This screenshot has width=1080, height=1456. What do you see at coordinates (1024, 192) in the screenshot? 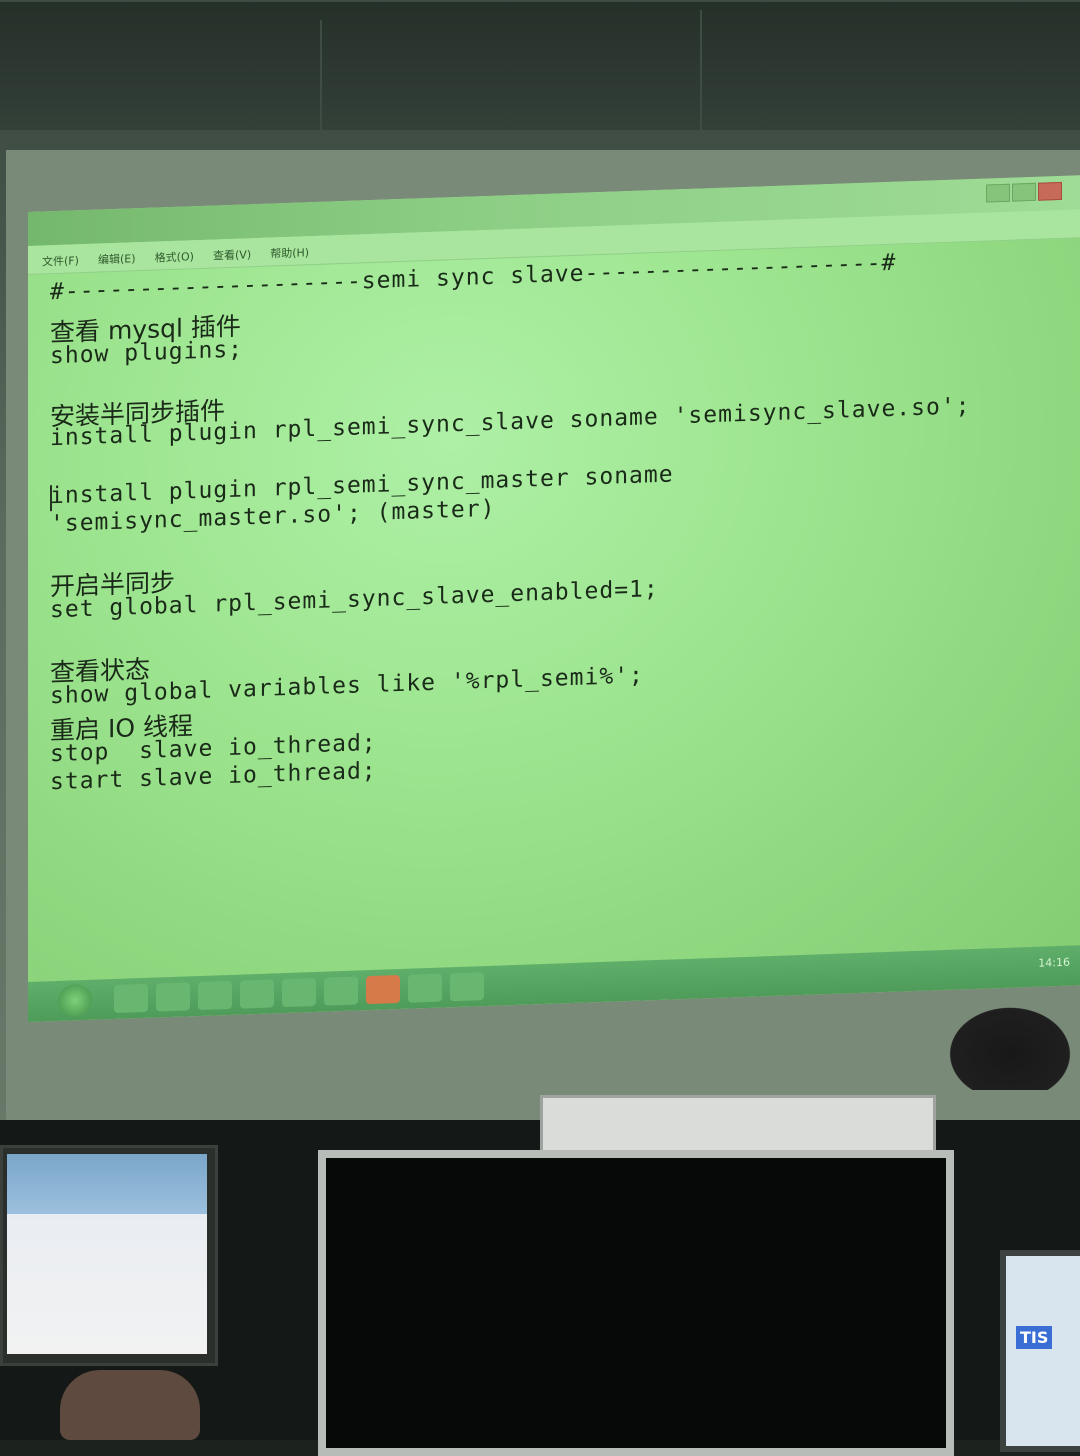
I see `maximize-button` at bounding box center [1024, 192].